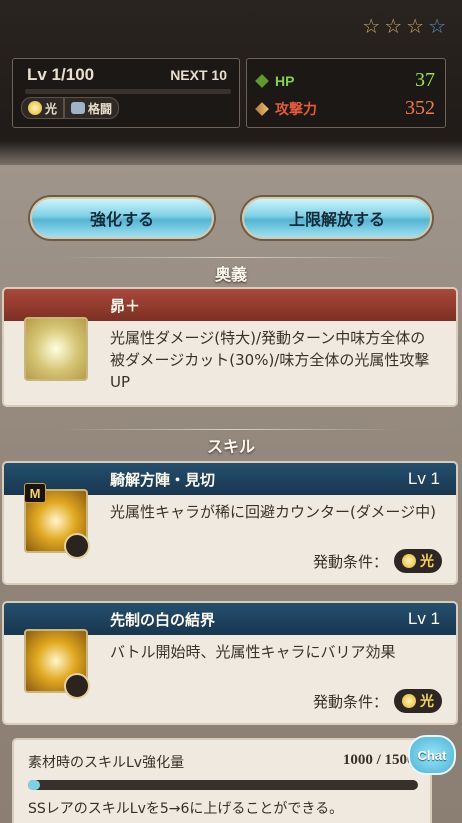 This screenshot has height=823, width=462. Describe the element at coordinates (61, 74) in the screenshot. I see `level-text: Lv 1/100` at that location.